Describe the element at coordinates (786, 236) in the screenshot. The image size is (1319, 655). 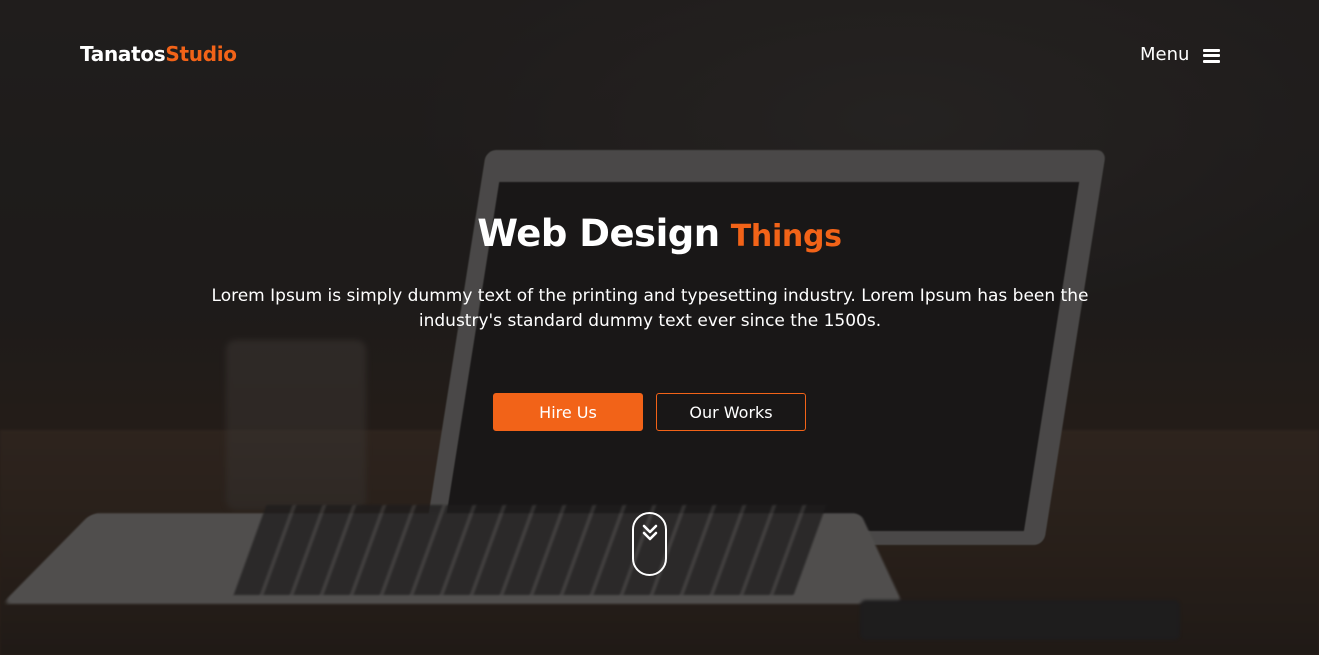
I see `hero-title-accent: Things` at that location.